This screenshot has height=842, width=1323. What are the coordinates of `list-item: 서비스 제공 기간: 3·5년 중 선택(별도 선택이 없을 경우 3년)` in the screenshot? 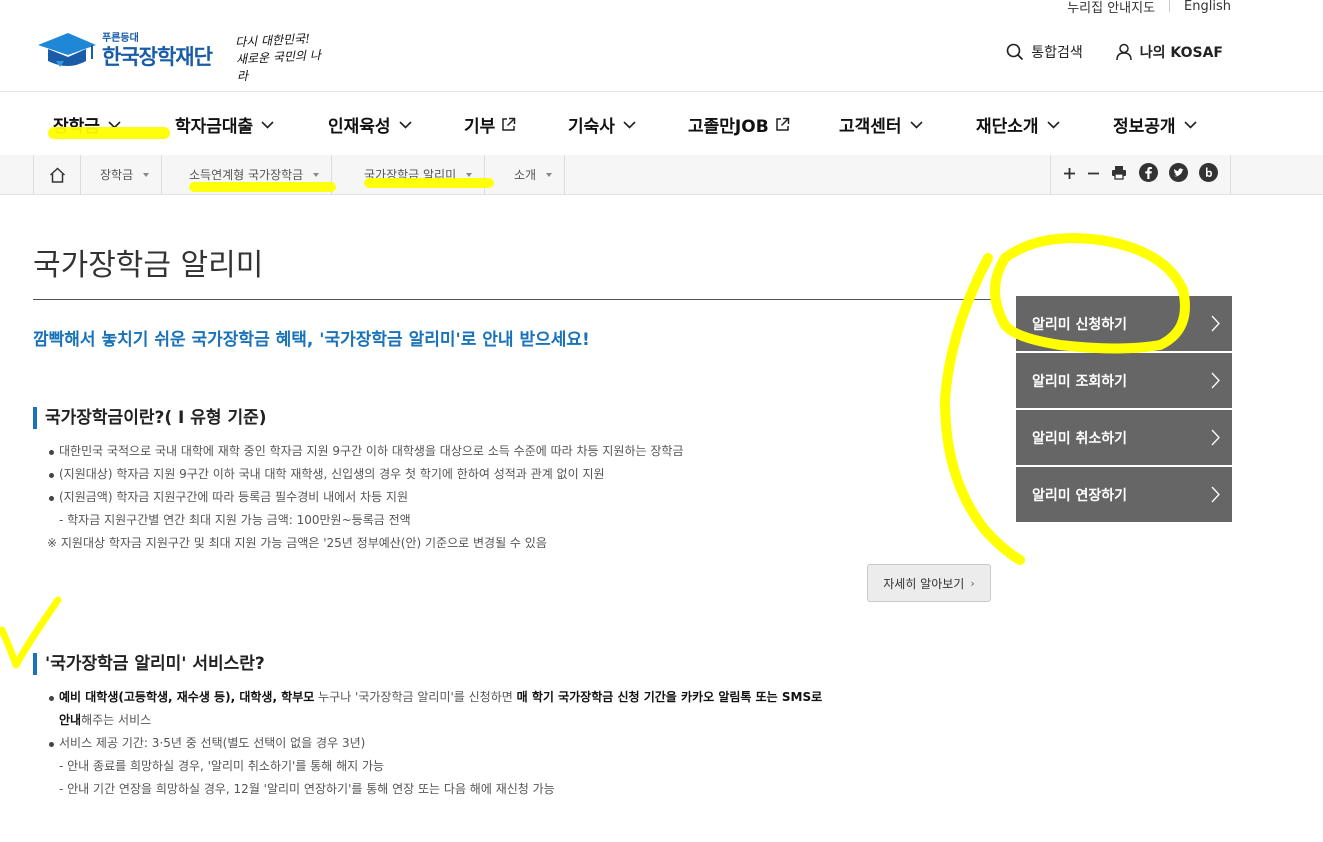 It's located at (434, 743).